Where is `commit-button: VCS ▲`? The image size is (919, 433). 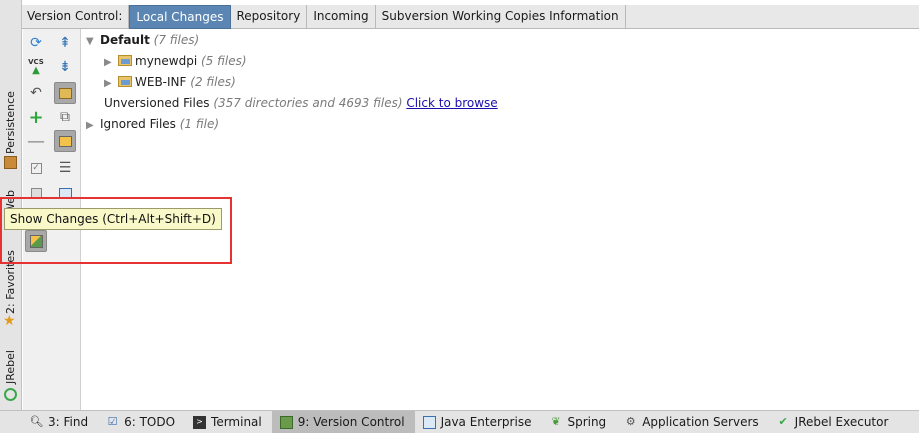
commit-button: VCS ▲ is located at coordinates (36, 67).